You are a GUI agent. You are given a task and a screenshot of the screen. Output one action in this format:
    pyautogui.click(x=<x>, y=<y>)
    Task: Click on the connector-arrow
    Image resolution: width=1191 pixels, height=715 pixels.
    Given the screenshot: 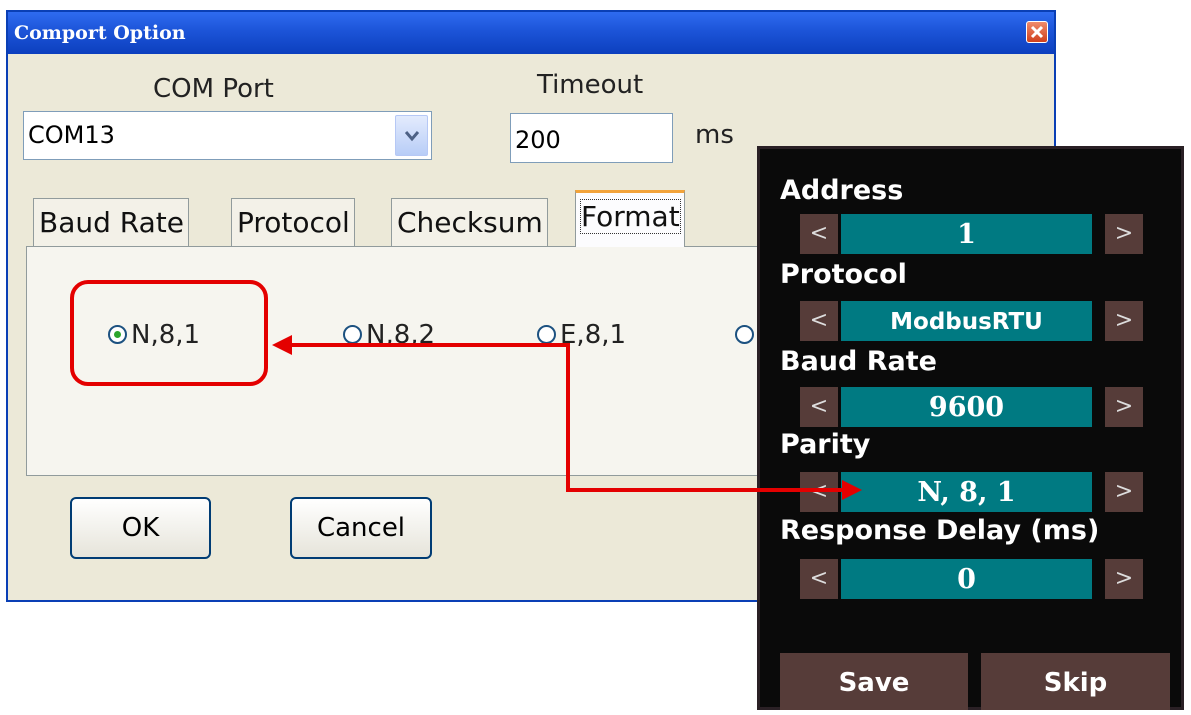 What is the action you would take?
    pyautogui.click(x=567, y=417)
    